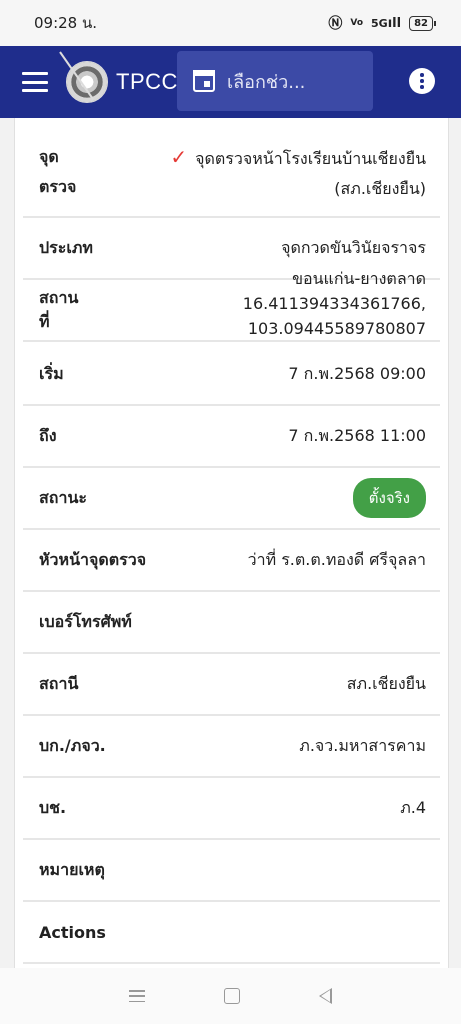 The image size is (461, 1024). Describe the element at coordinates (48, 435) in the screenshot. I see `end-label: ถึง` at that location.